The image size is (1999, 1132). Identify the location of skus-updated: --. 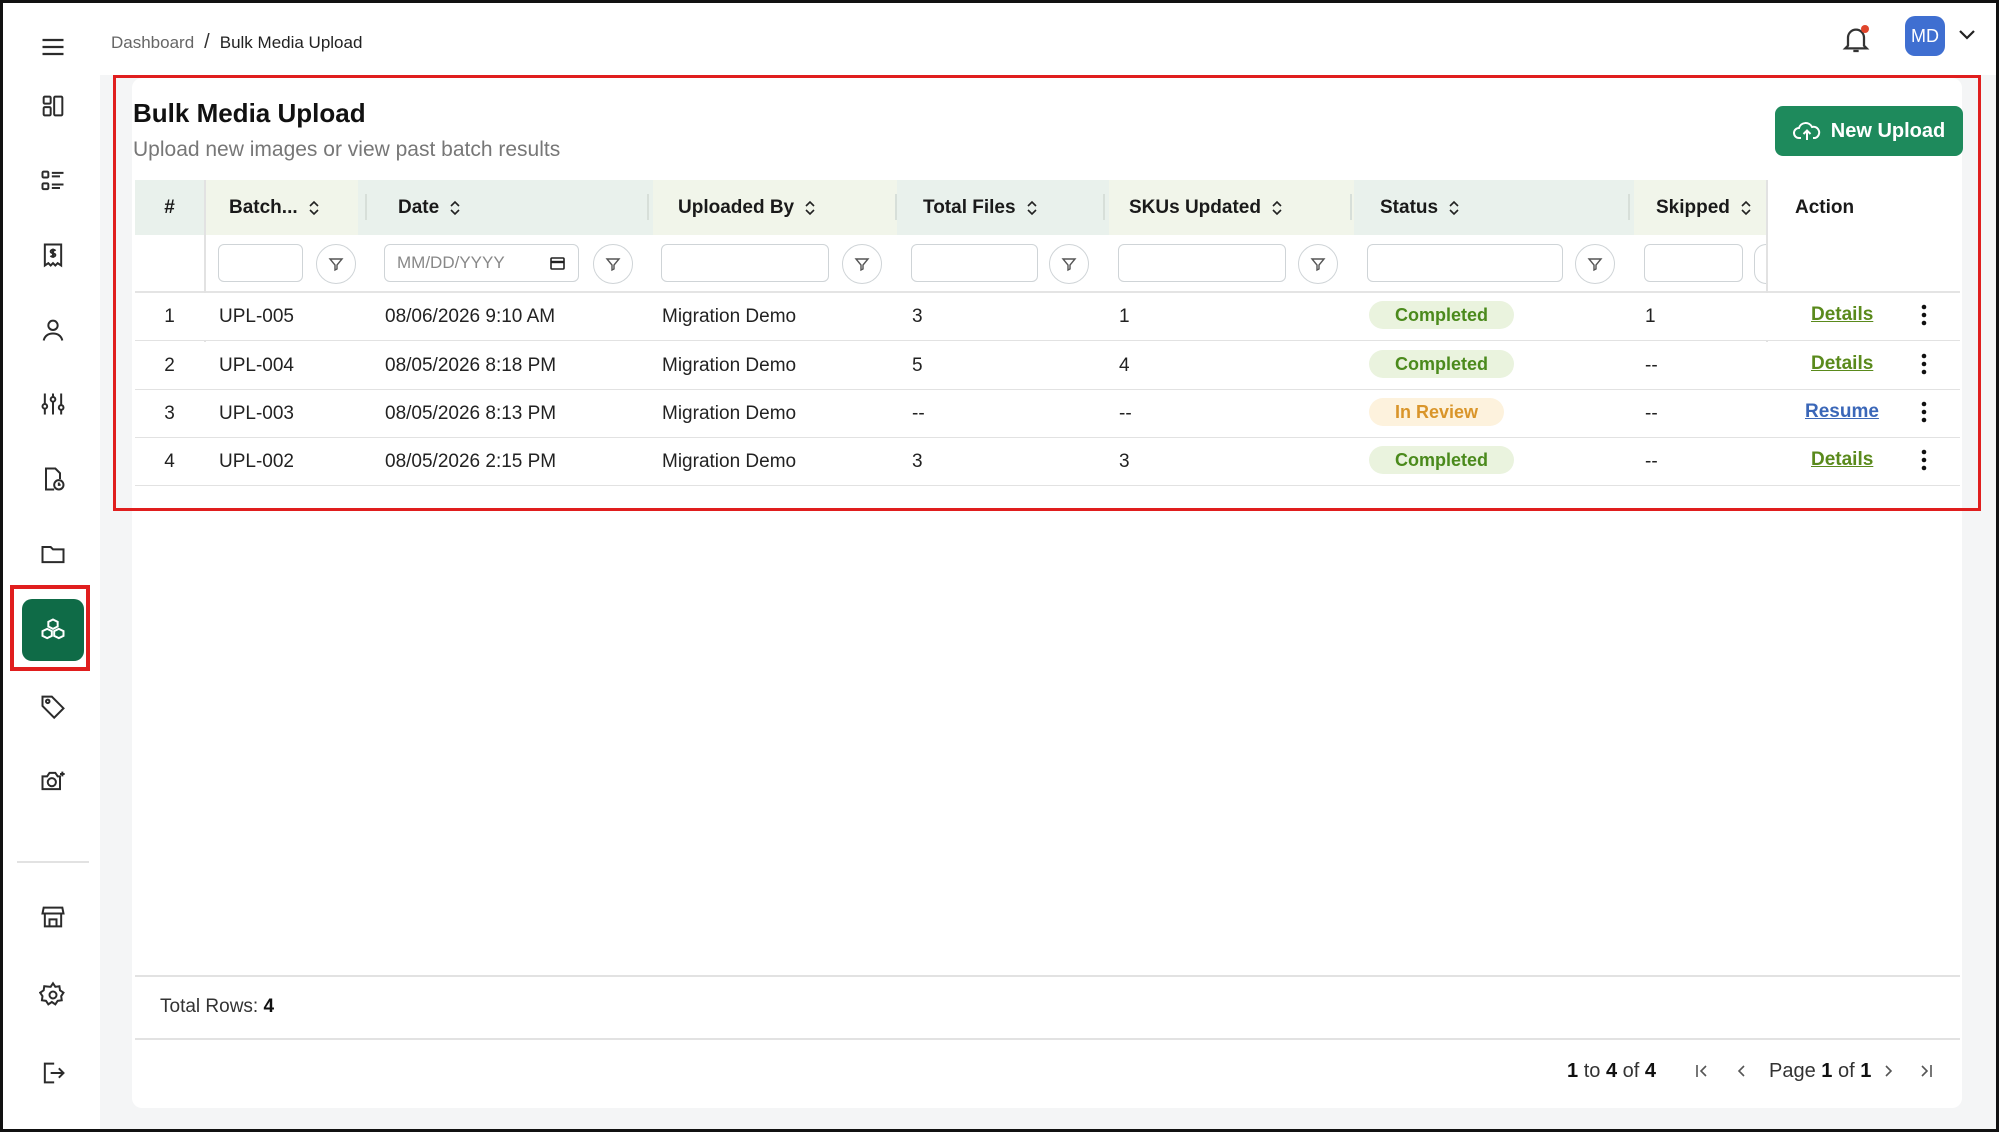
(1125, 413).